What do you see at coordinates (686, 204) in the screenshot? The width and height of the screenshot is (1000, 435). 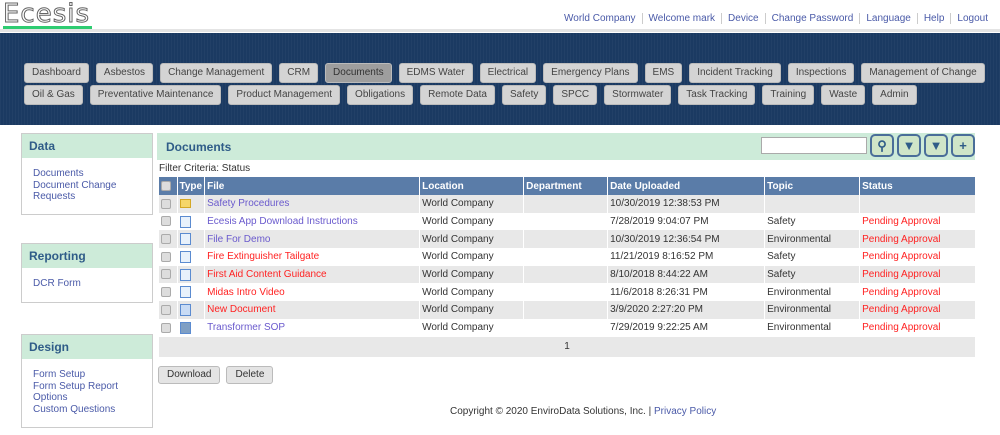 I see `date-cell: 10/30/2019 12:38:53 PM` at bounding box center [686, 204].